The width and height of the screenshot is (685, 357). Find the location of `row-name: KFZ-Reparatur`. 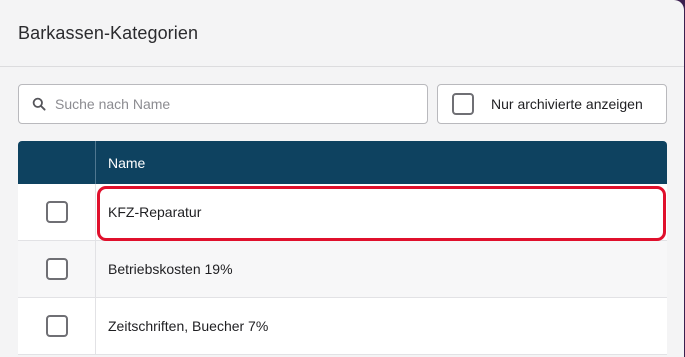

row-name: KFZ-Reparatur is located at coordinates (381, 212).